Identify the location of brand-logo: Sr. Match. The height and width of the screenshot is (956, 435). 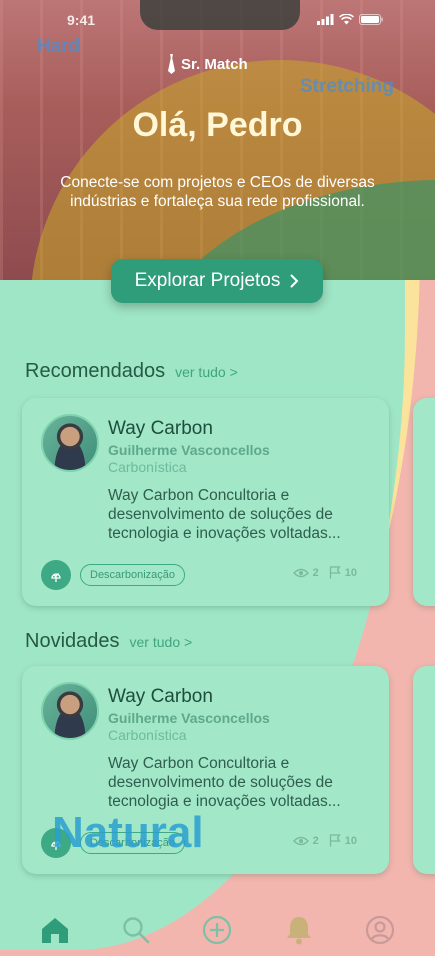
(208, 64).